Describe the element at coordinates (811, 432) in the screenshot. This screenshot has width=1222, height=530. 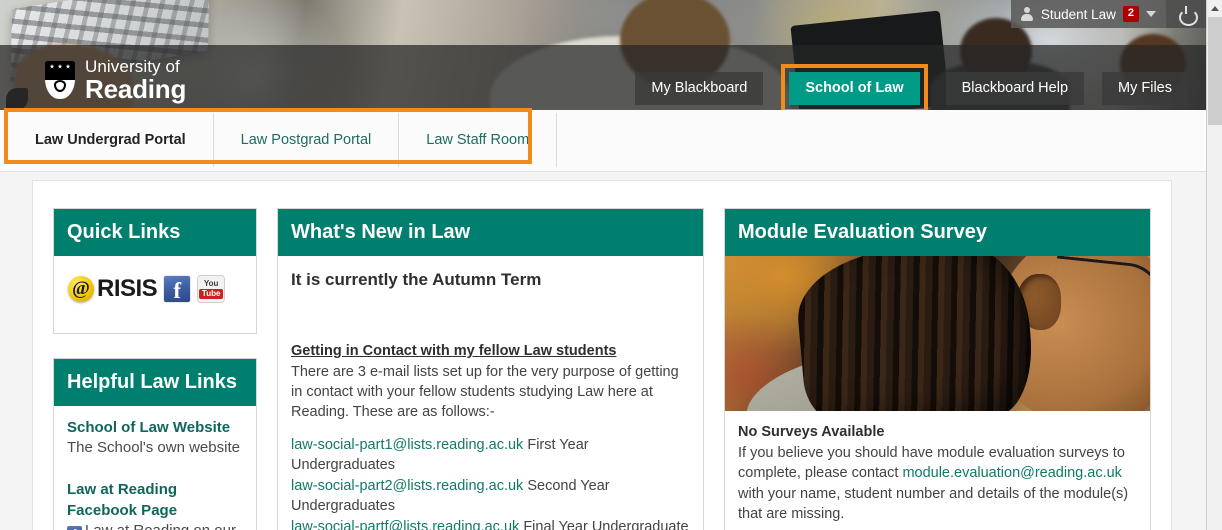
I see `no-surveys-title: No Surveys Available` at that location.